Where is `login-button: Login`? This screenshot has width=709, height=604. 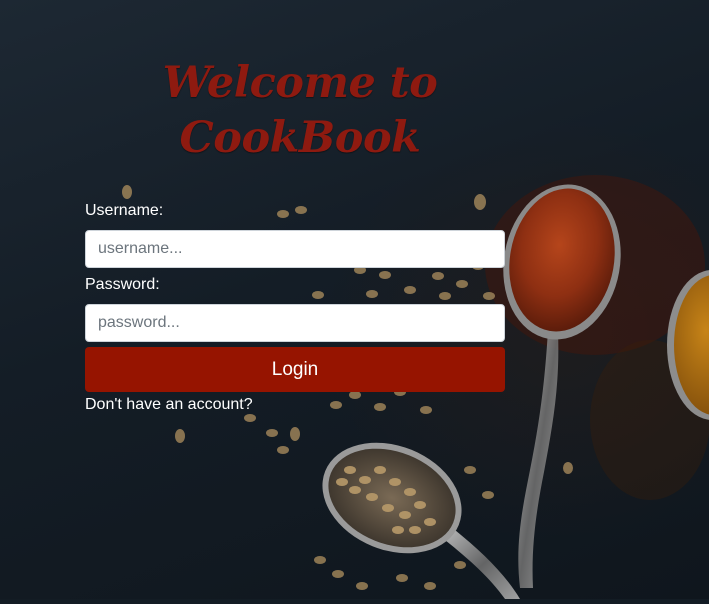
login-button: Login is located at coordinates (295, 369).